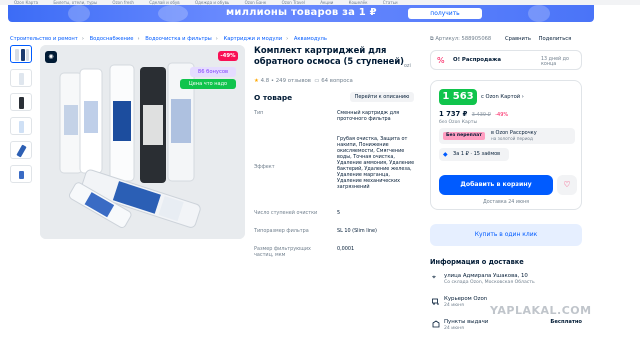 The image size is (640, 339). Describe the element at coordinates (489, 282) in the screenshot. I see `address-region: Со склада Ozon, Московская Область` at that location.